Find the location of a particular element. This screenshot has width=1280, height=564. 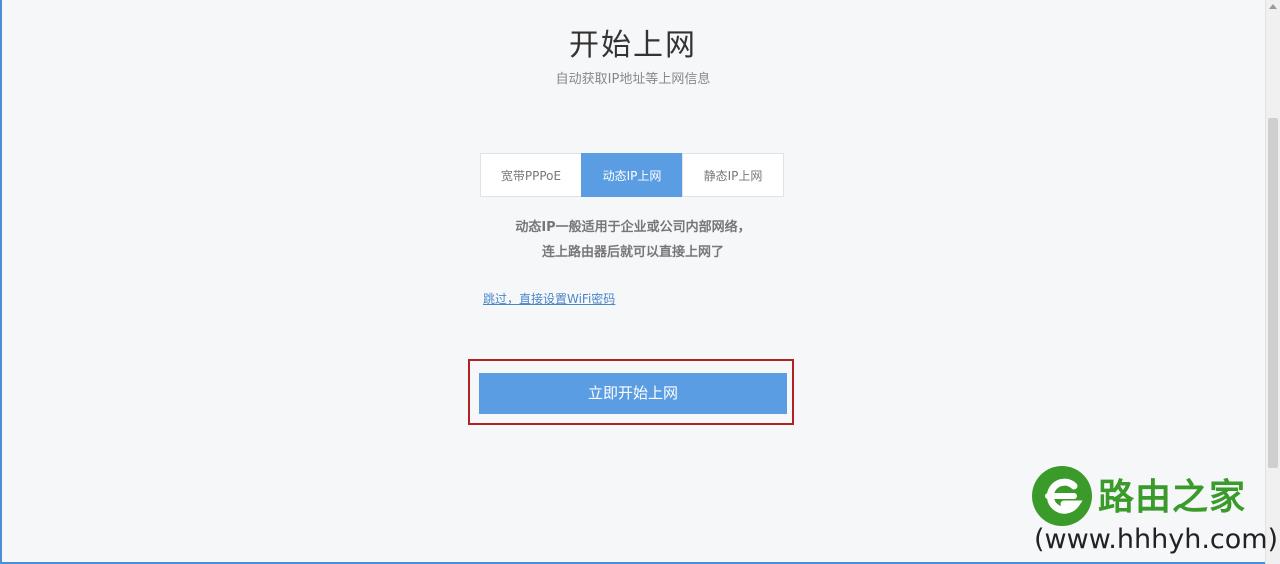

watermark: 路由之家 (www.hhhyh.com) is located at coordinates (1155, 512).